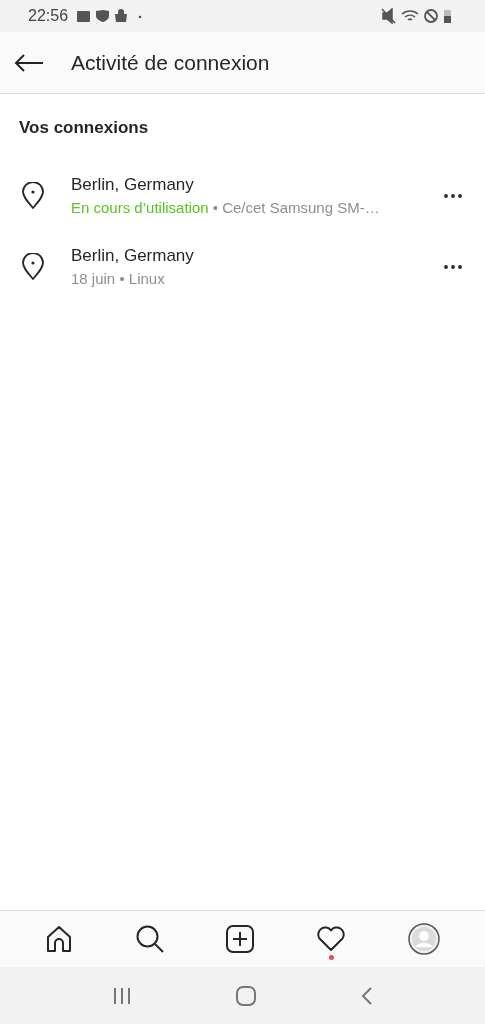 This screenshot has width=485, height=1024. I want to click on avatar-icon, so click(424, 939).